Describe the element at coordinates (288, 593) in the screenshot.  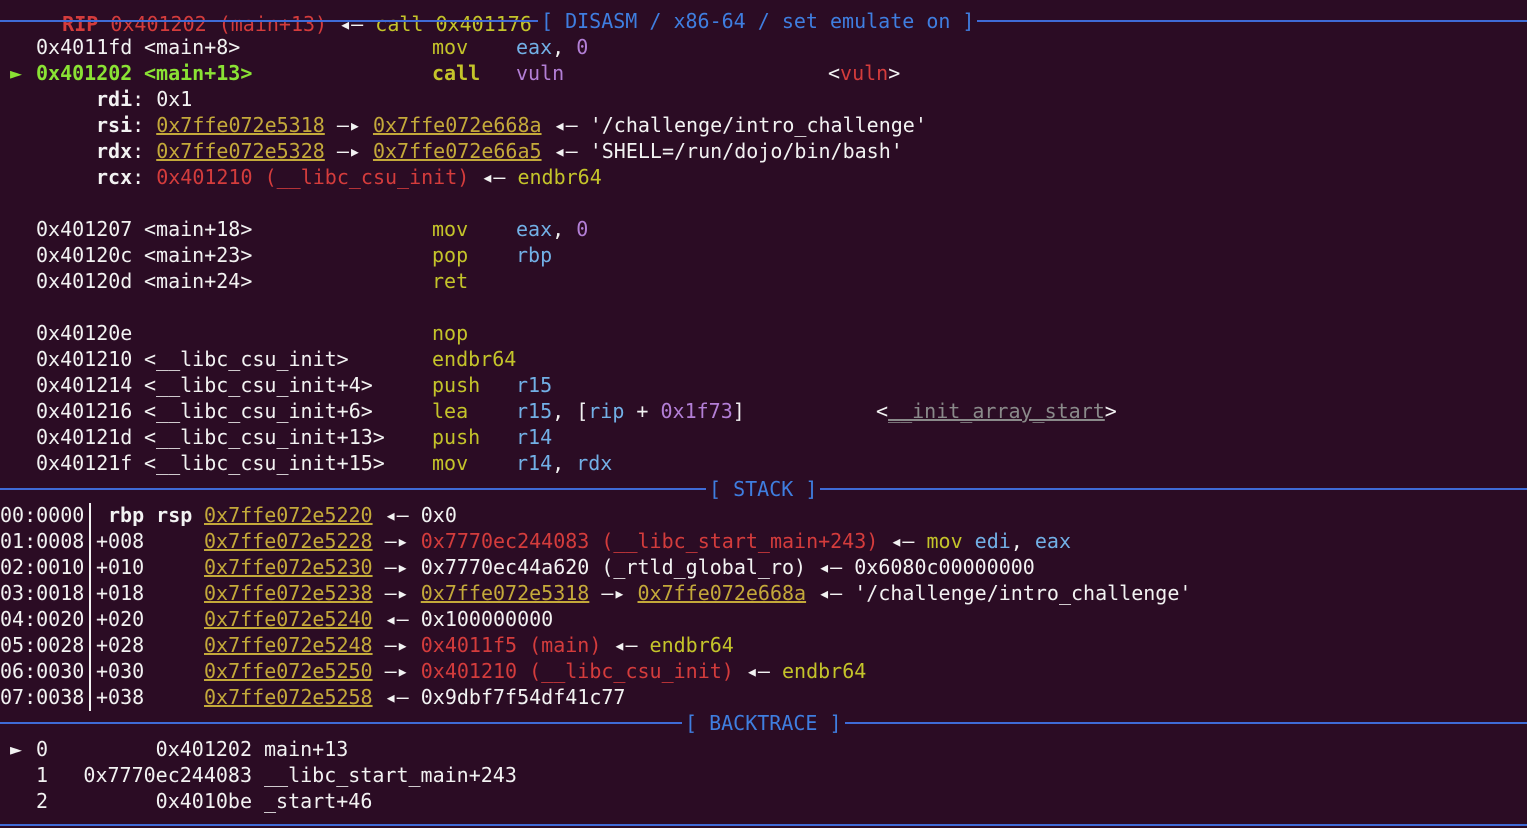
I see `stack-slot-address: 0x7ffe072e5238` at that location.